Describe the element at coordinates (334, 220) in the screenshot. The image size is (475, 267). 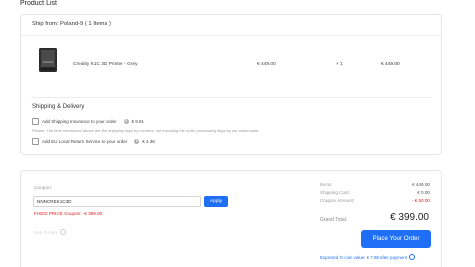
I see `grand-total-label: Grand Total:` at that location.